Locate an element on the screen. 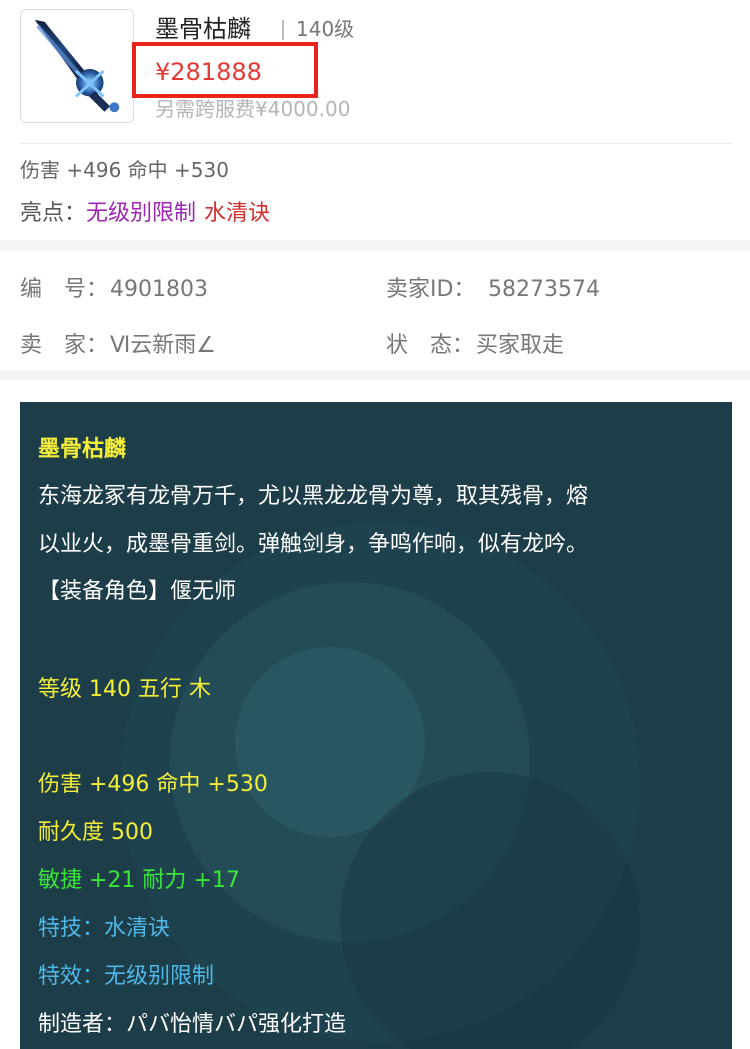 This screenshot has width=750, height=1049. desc-lore-line: 东海龙冢有龙骨万千，尤以黑龙龙骨为尊，取其残骨，熔 is located at coordinates (313, 496).